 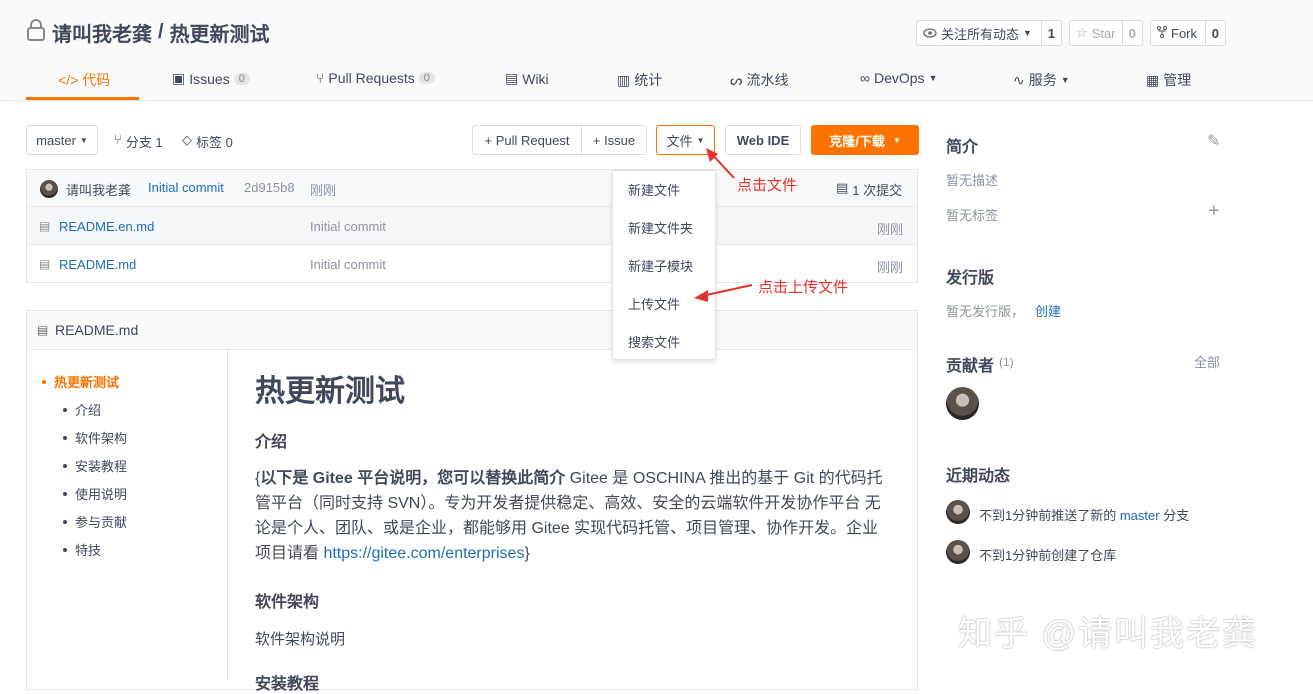 What do you see at coordinates (95, 521) in the screenshot?
I see `toc-item: 参与贡献` at bounding box center [95, 521].